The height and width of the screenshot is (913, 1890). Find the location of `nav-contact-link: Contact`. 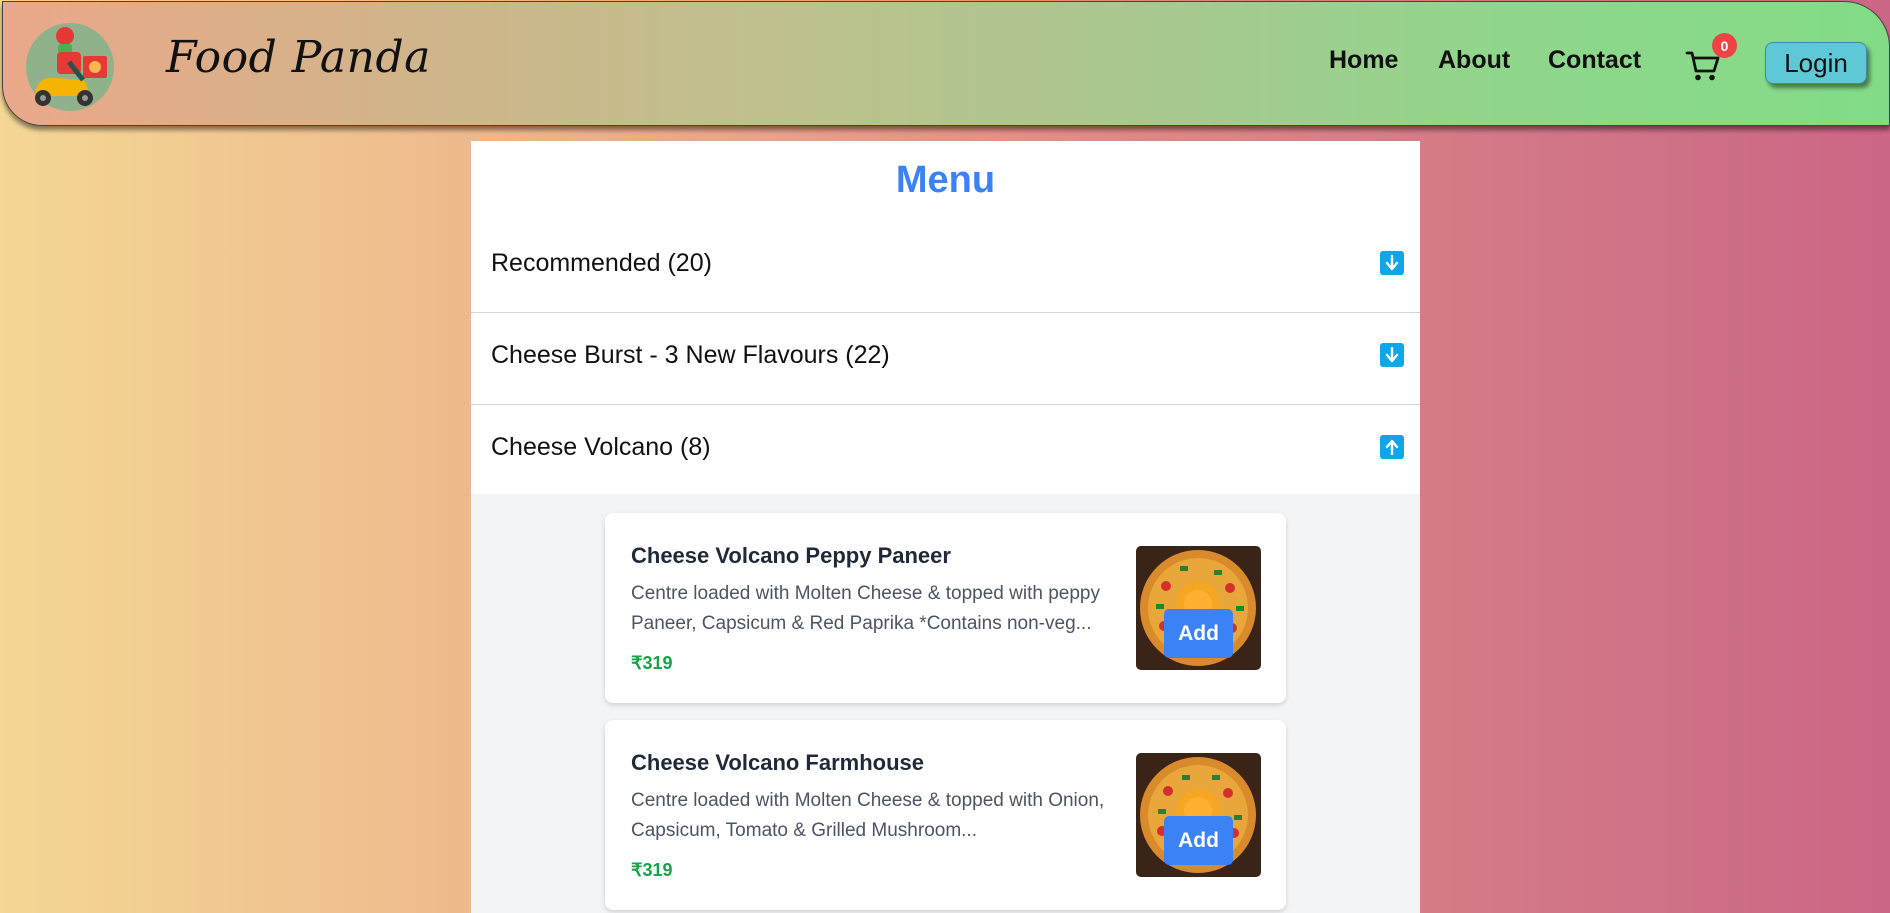

nav-contact-link: Contact is located at coordinates (1594, 60).